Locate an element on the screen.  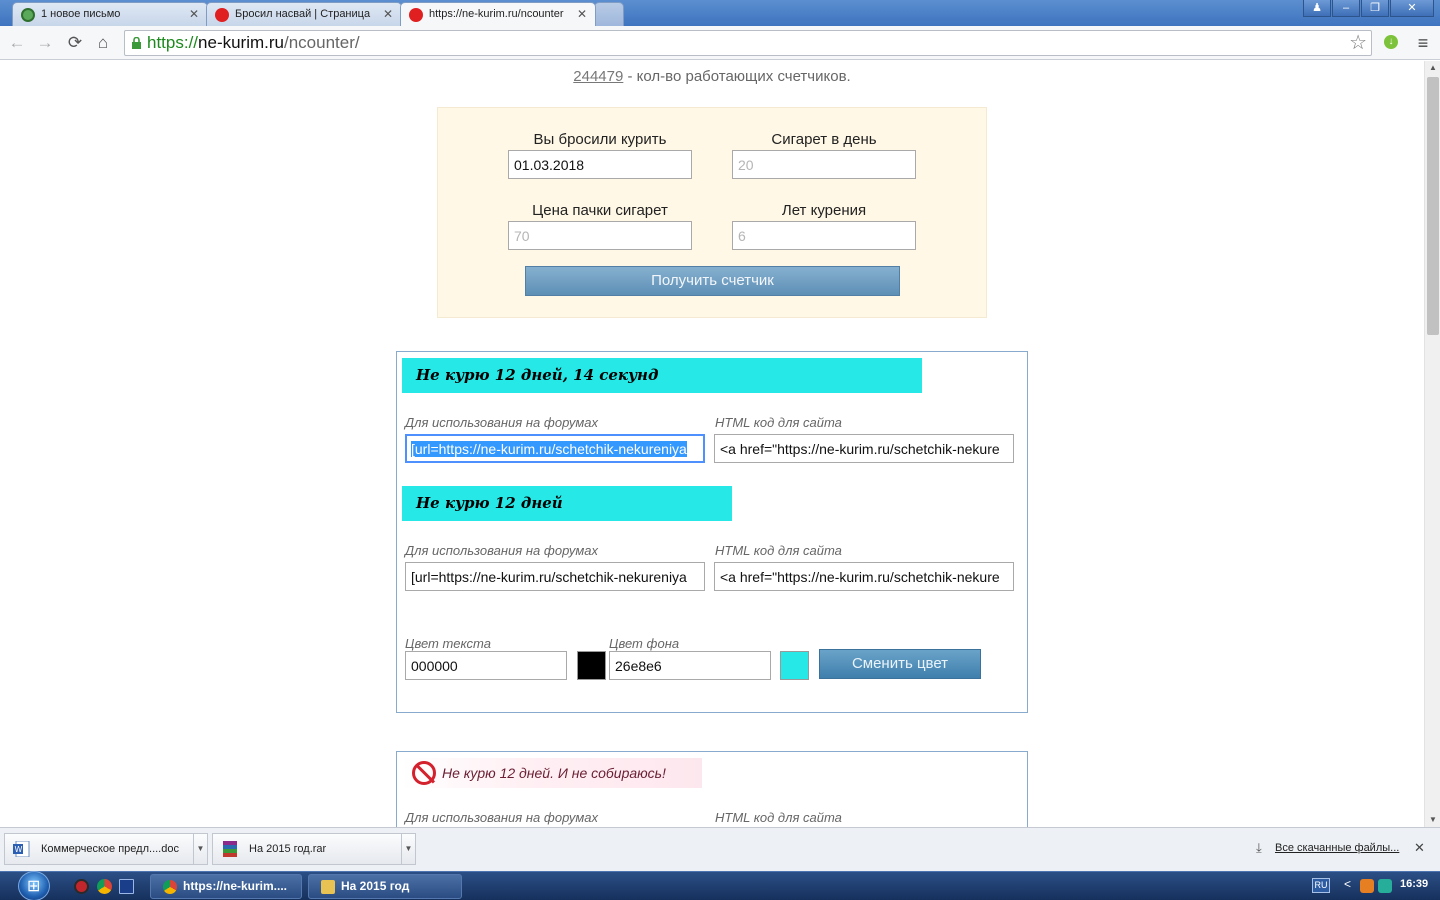
address-bar: https://ne-kurim.ru/ncounter/ ☆ is located at coordinates (748, 43).